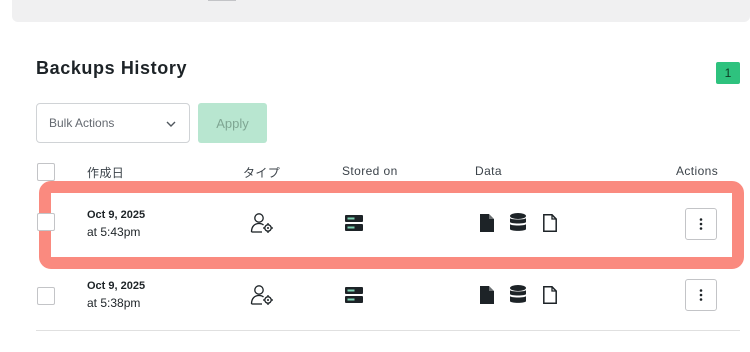 This screenshot has width=750, height=352. Describe the element at coordinates (370, 171) in the screenshot. I see `column-header-stored-on: Stored on` at that location.